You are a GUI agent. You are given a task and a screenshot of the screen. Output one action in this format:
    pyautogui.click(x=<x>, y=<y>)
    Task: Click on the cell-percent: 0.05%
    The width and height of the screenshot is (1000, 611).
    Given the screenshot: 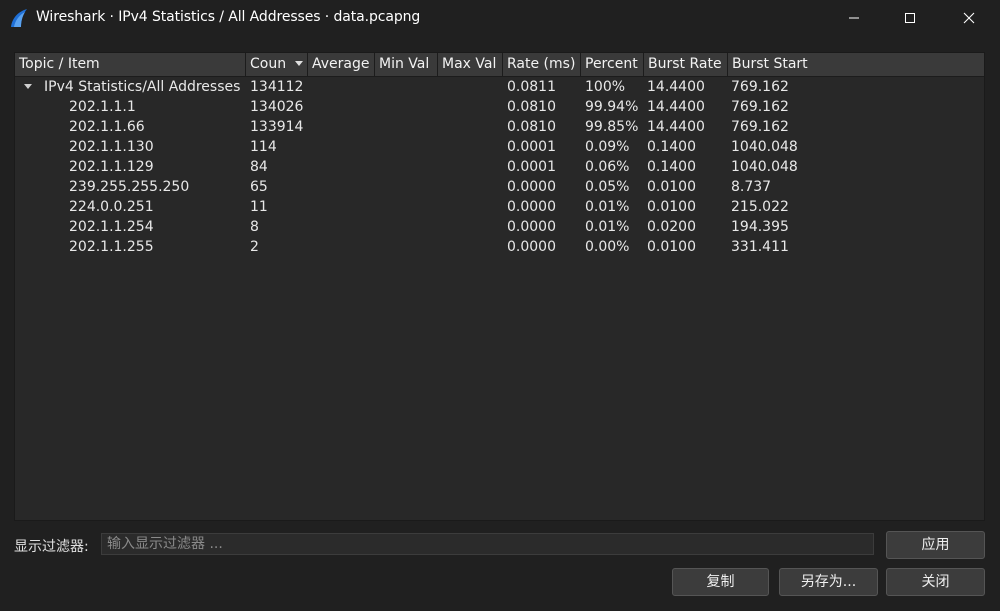 What is the action you would take?
    pyautogui.click(x=607, y=187)
    